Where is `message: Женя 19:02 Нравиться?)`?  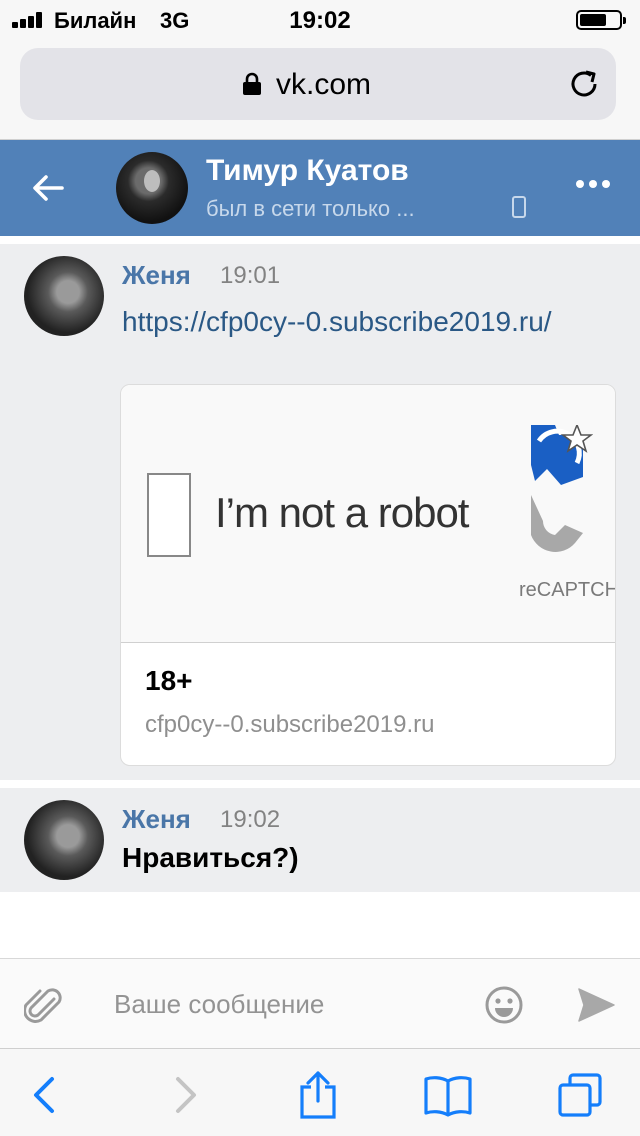
message: Женя 19:02 Нравиться?) is located at coordinates (320, 840).